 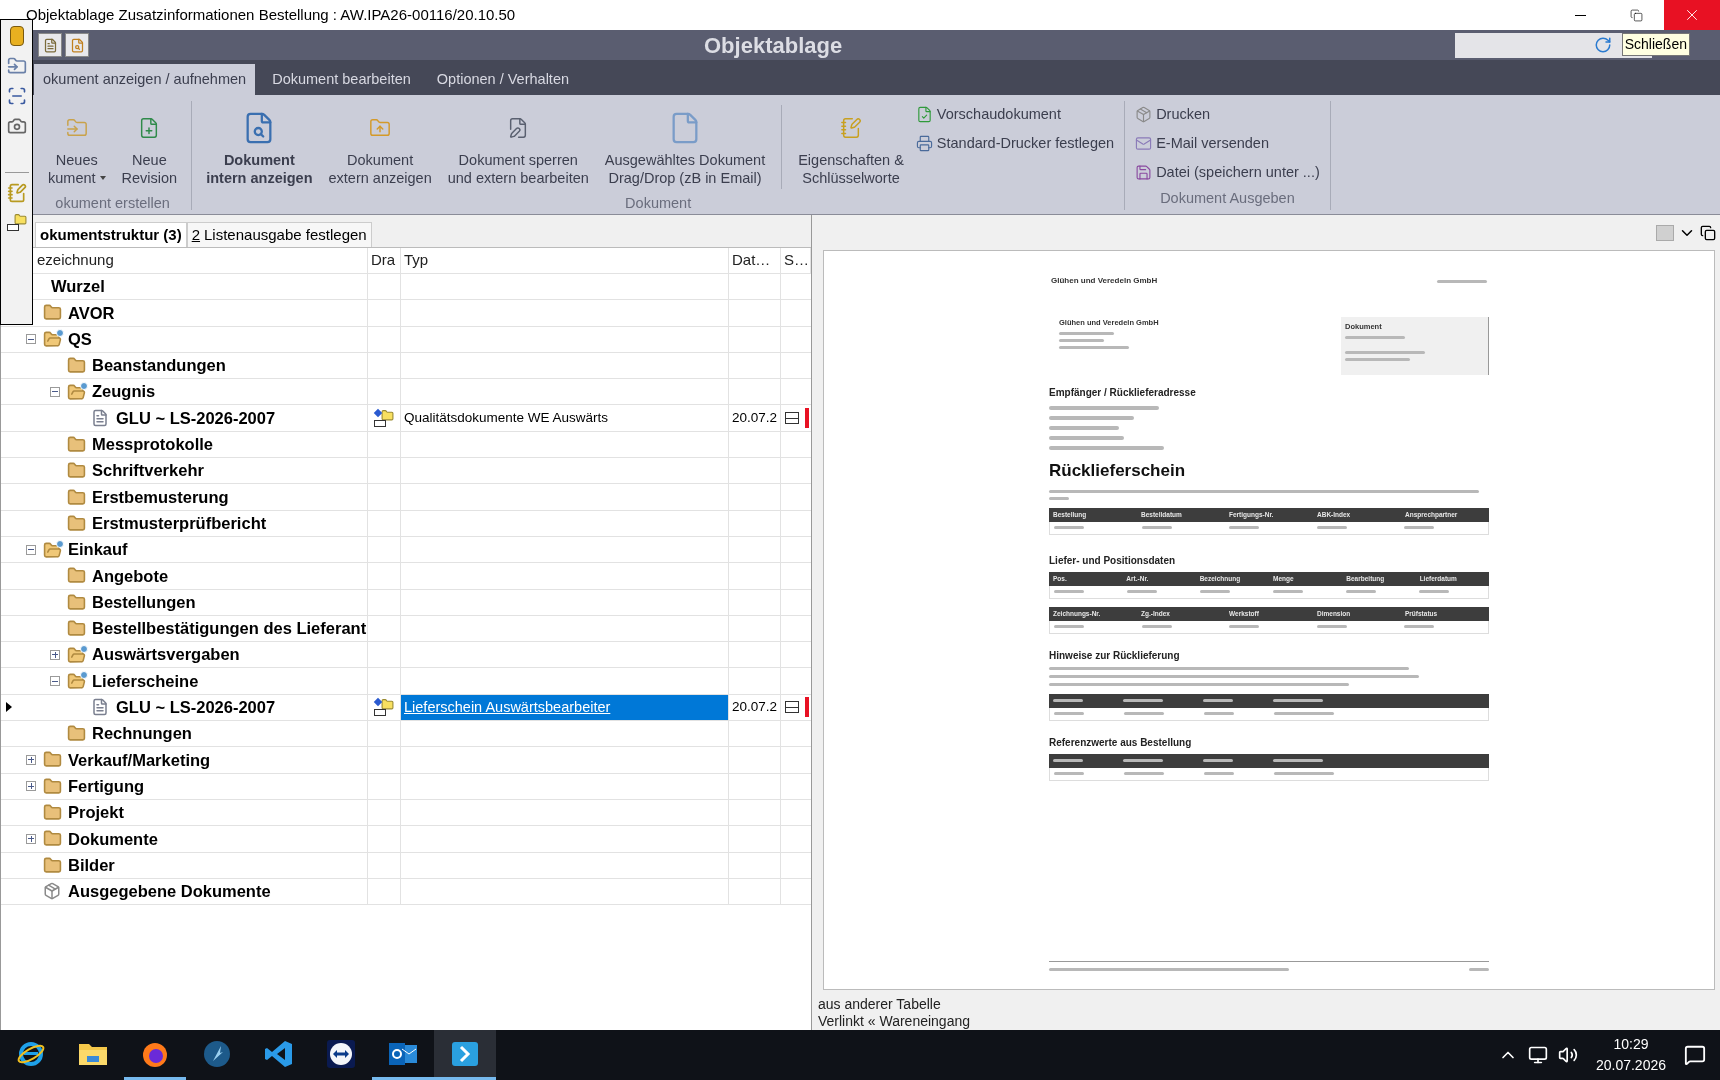 I want to click on tree-item: Bestellungen, so click(x=144, y=602).